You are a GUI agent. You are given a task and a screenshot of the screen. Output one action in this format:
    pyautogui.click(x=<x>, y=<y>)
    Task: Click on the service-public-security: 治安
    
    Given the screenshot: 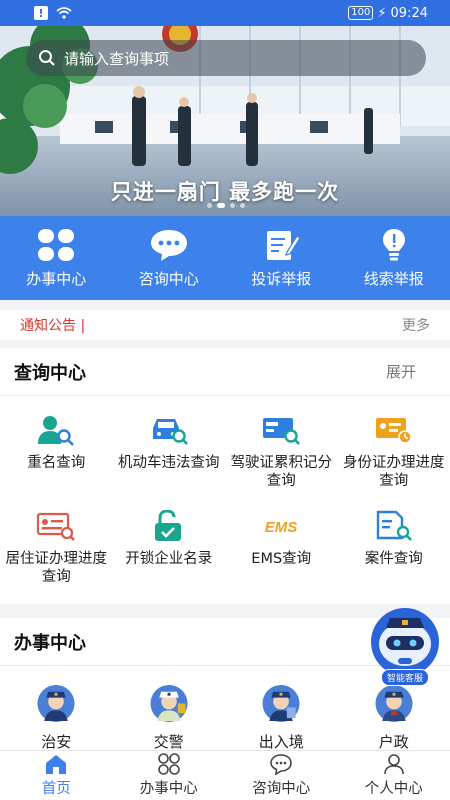 What is the action you would take?
    pyautogui.click(x=56, y=709)
    